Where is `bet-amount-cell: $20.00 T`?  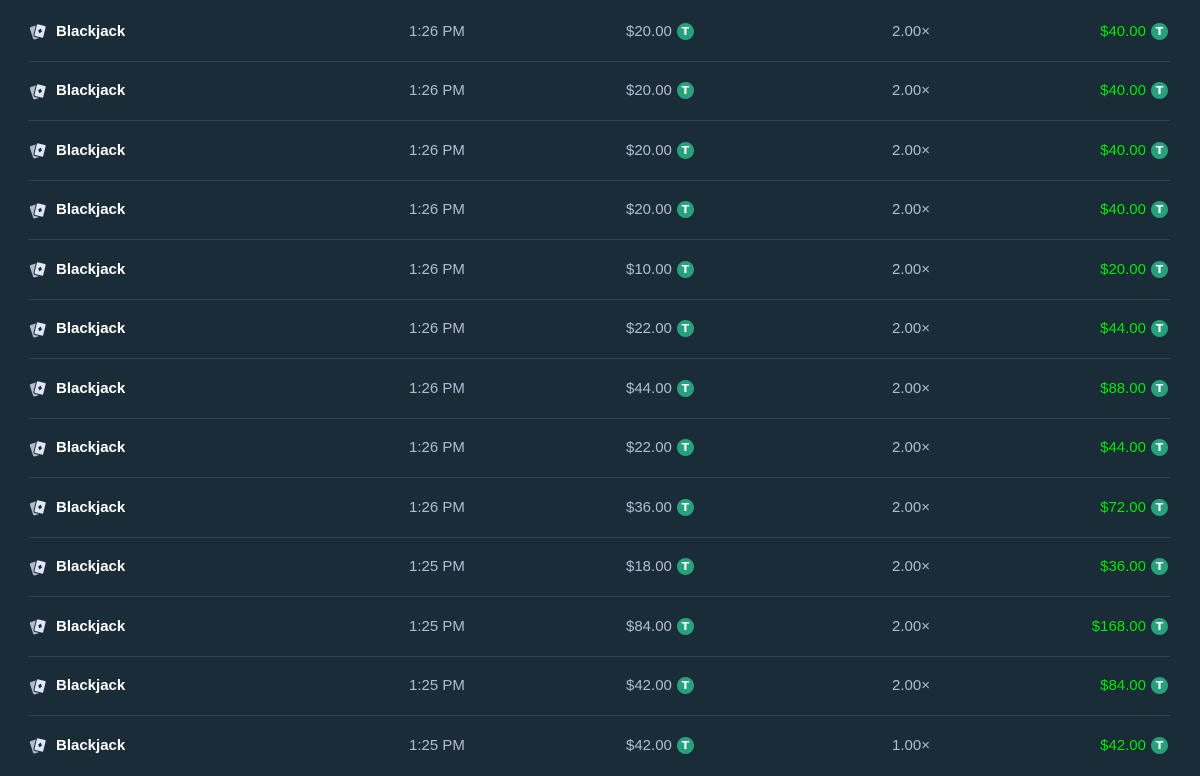 bet-amount-cell: $20.00 T is located at coordinates (660, 91).